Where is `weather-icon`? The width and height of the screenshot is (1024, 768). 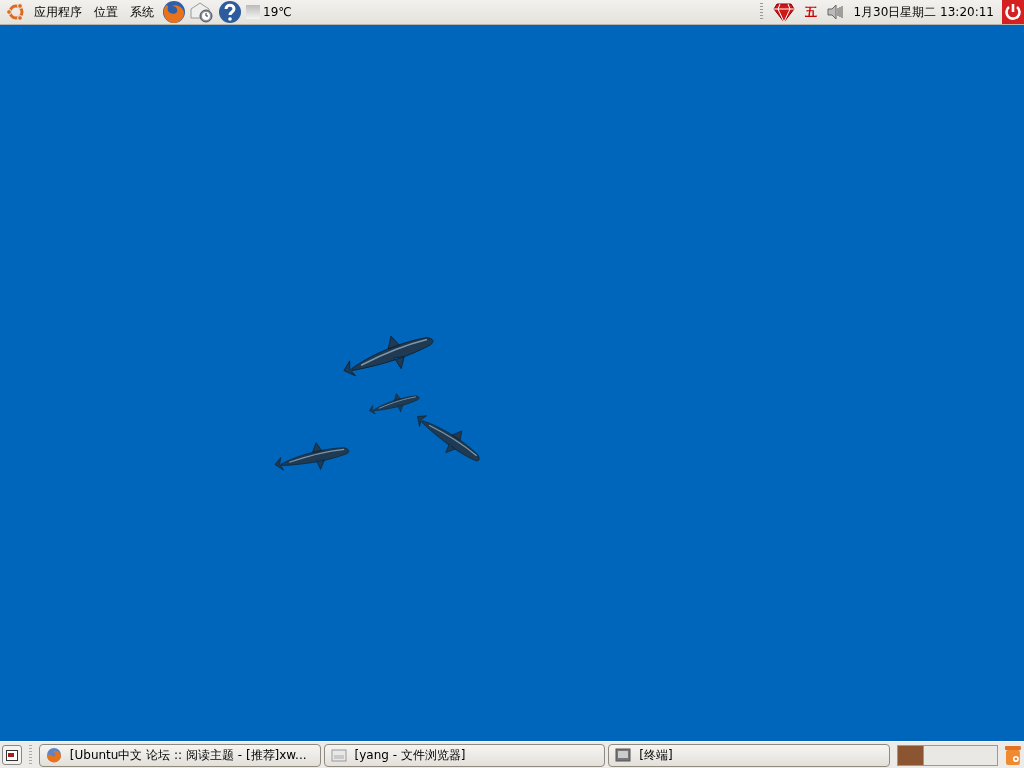 weather-icon is located at coordinates (253, 12).